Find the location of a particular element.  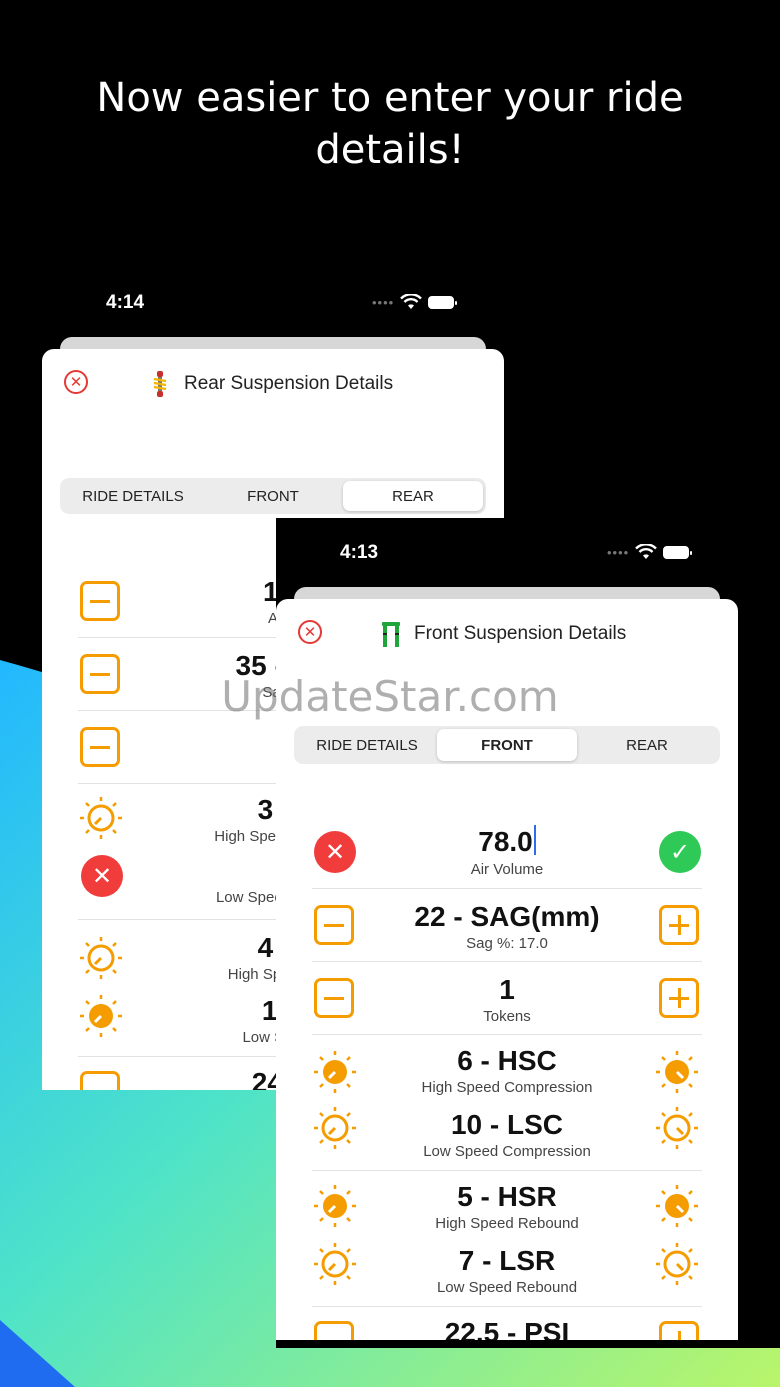

status-icons: •••• is located at coordinates (415, 302).